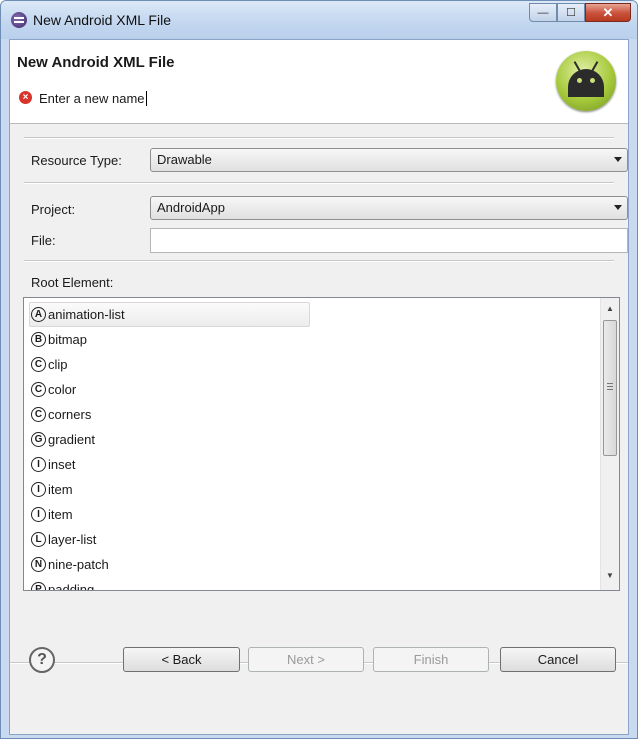 This screenshot has height=739, width=638. What do you see at coordinates (62, 464) in the screenshot?
I see `list-item-label: inset` at bounding box center [62, 464].